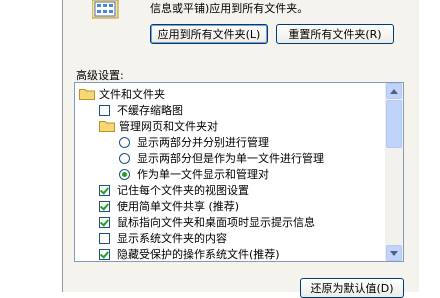  I want to click on apply-to-all-folders-button: 应用到所有文件夹(L), so click(209, 34).